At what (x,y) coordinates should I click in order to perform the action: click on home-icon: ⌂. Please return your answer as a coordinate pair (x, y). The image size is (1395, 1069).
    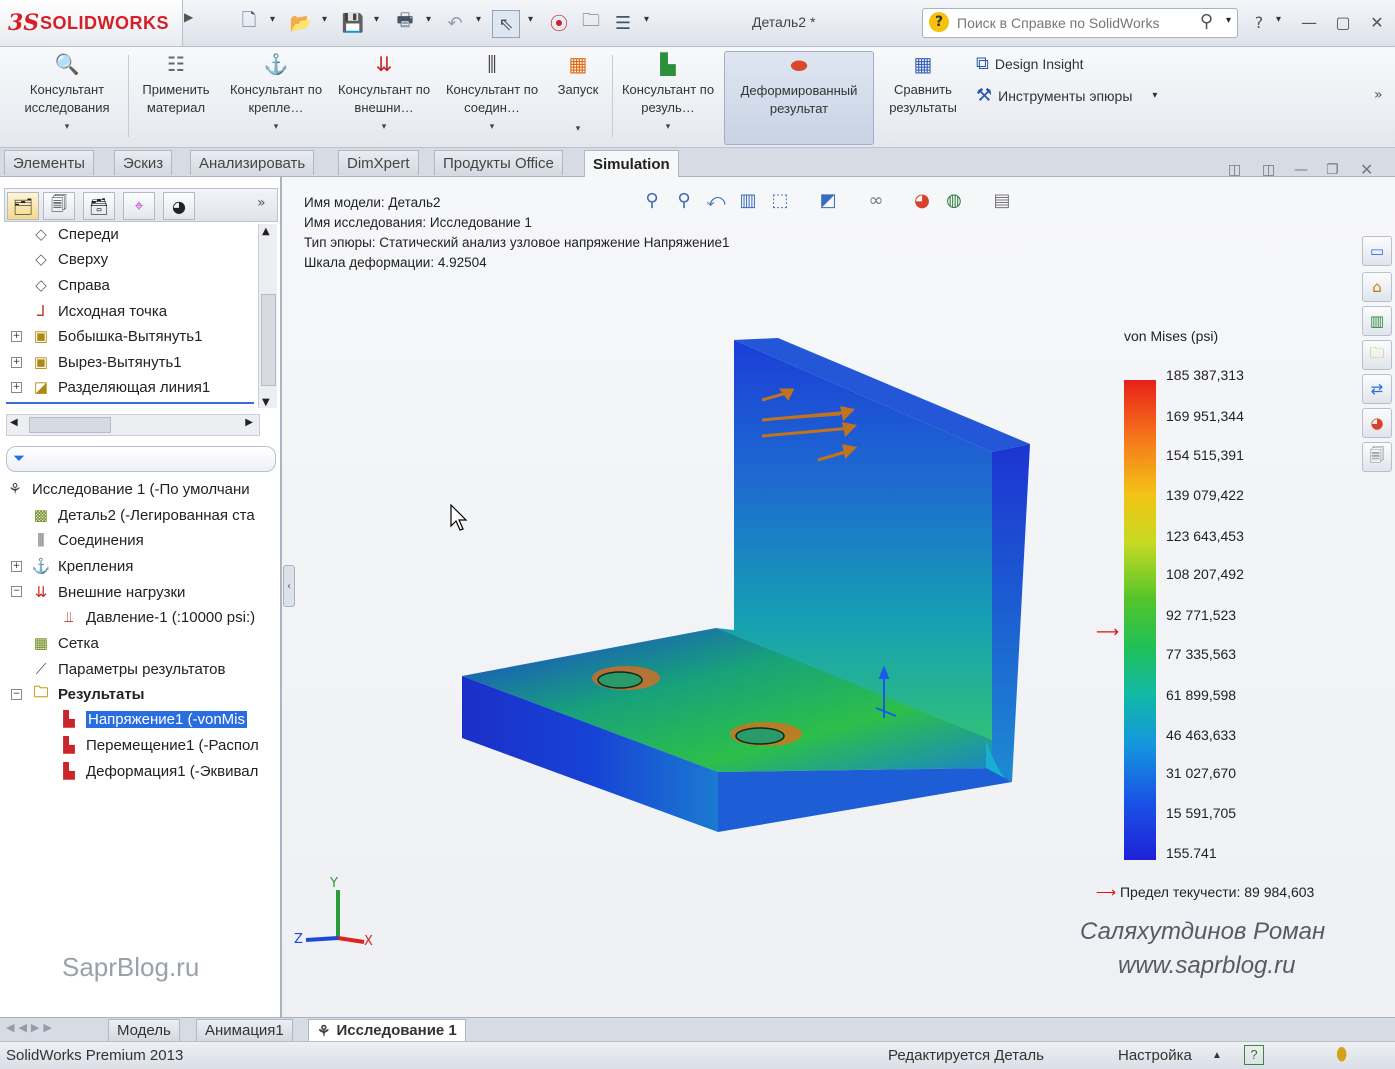
    Looking at the image, I should click on (1377, 287).